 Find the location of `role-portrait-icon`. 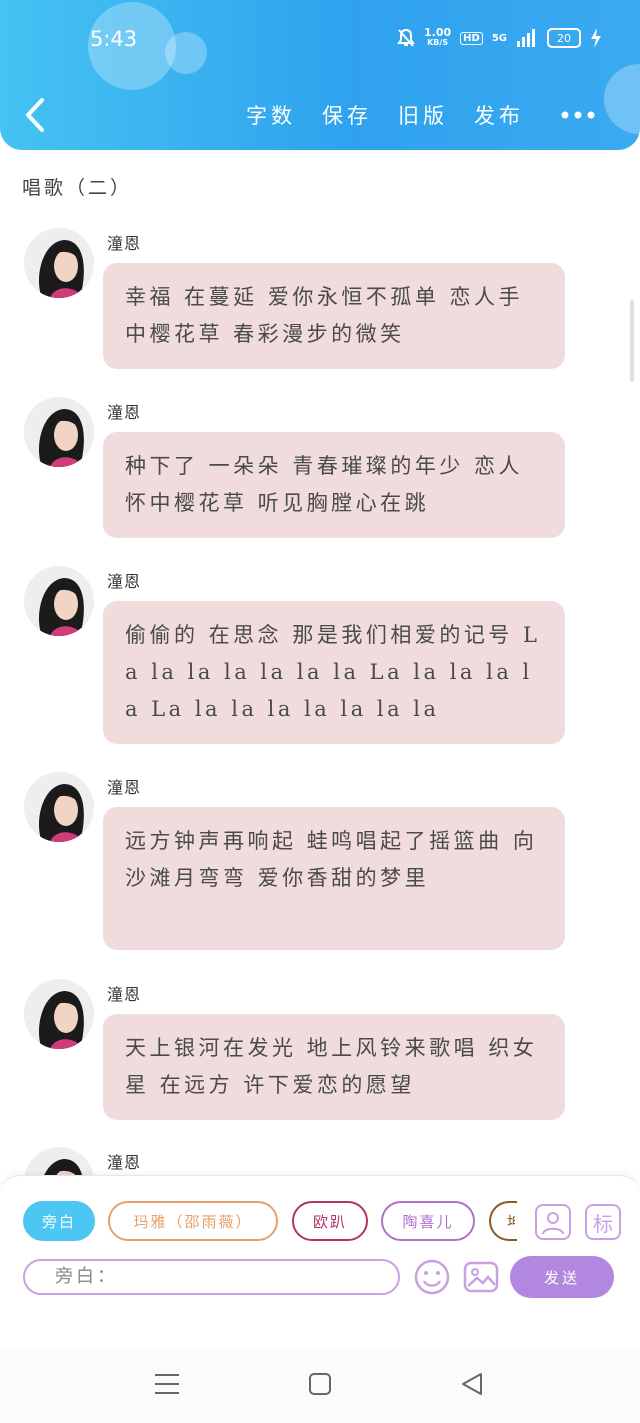

role-portrait-icon is located at coordinates (553, 1223).